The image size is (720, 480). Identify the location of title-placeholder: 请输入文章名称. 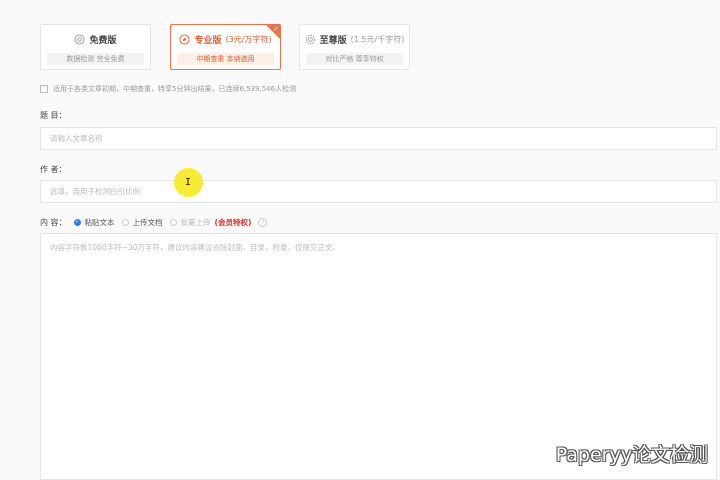
(76, 138).